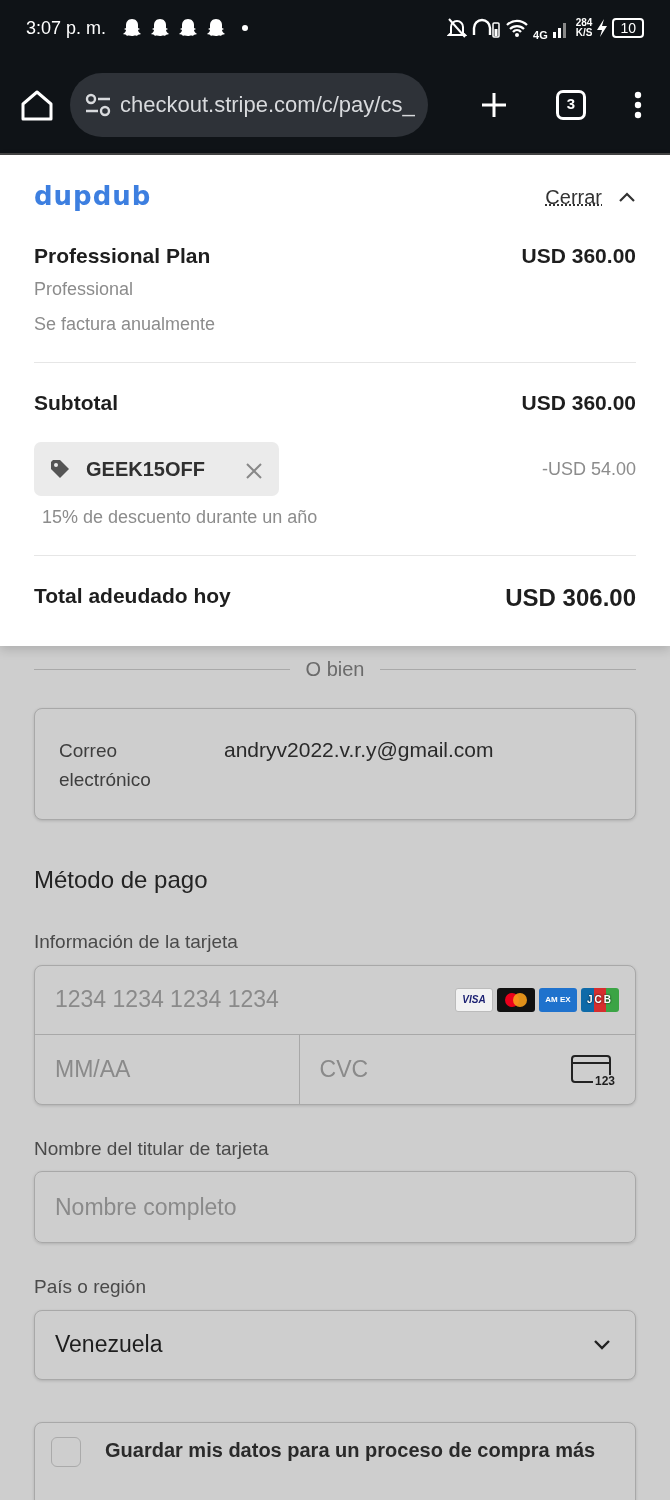 This screenshot has width=670, height=1500. Describe the element at coordinates (571, 104) in the screenshot. I see `tab-count-button: 3` at that location.